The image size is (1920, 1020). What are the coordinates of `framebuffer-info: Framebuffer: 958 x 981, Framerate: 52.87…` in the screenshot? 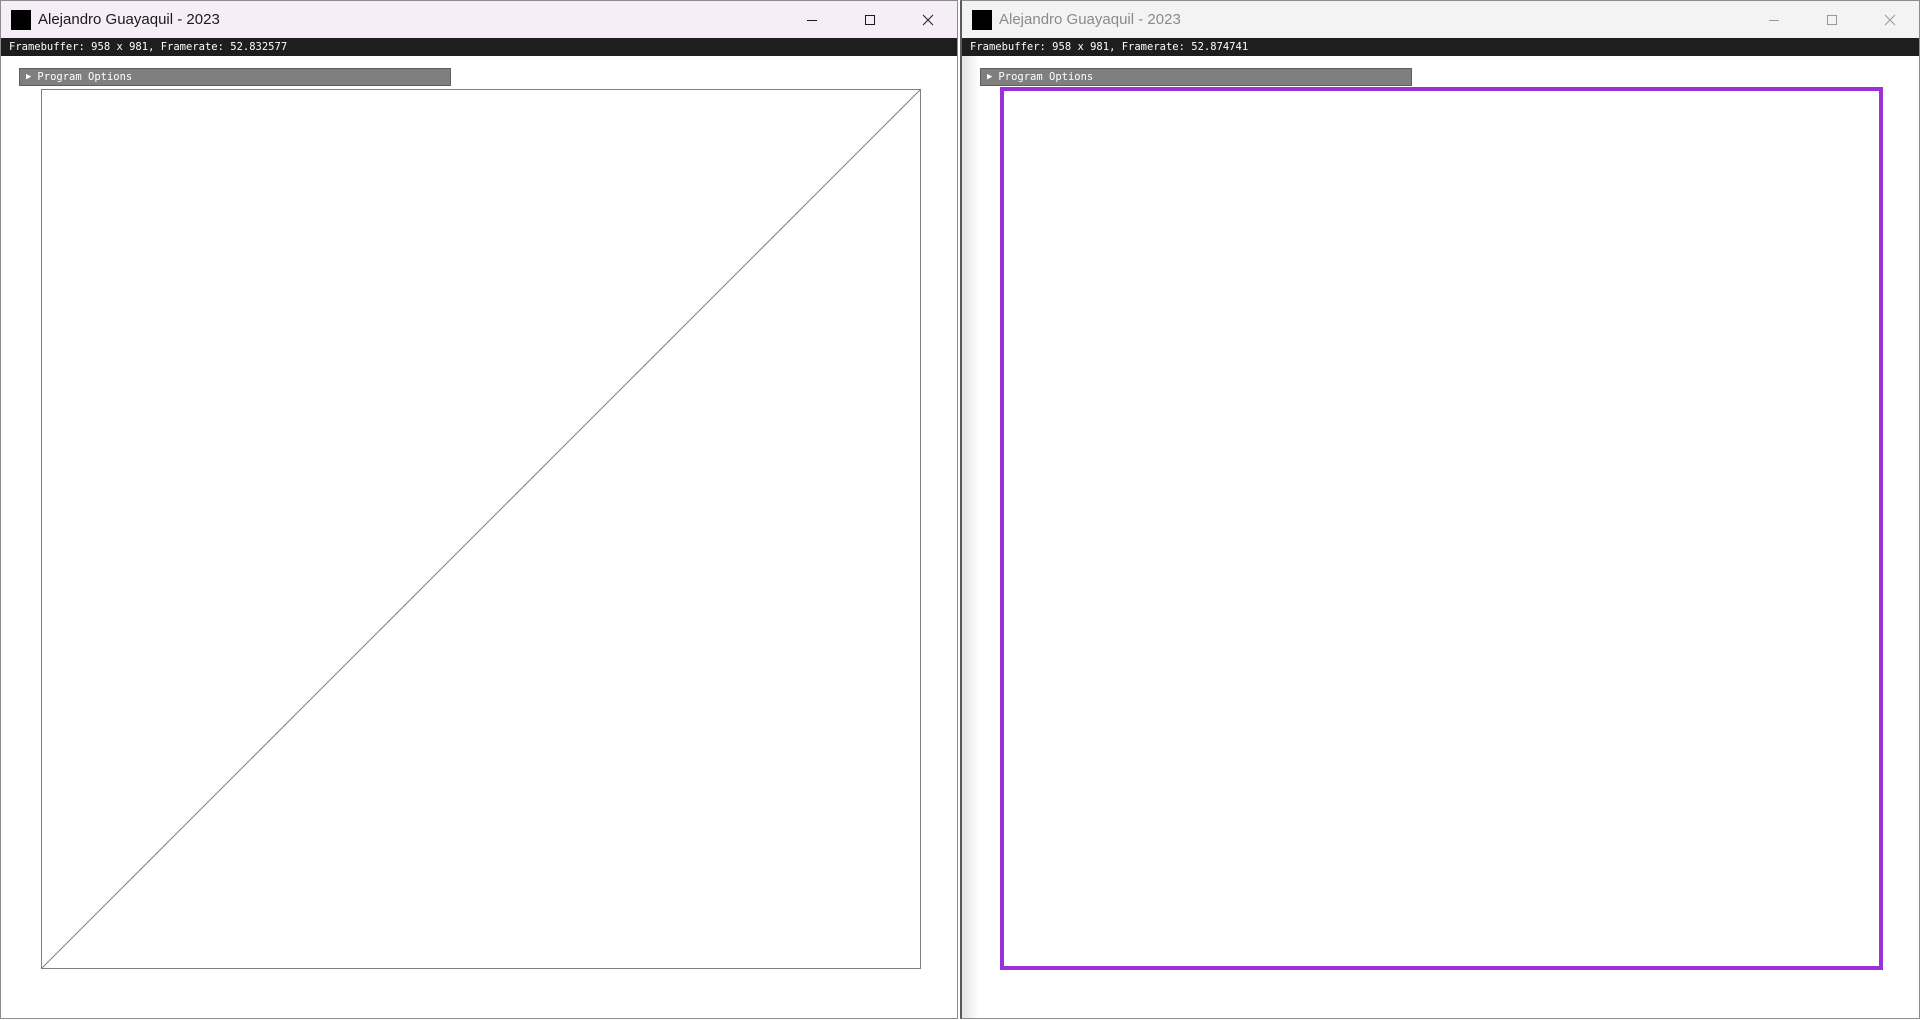 It's located at (1440, 47).